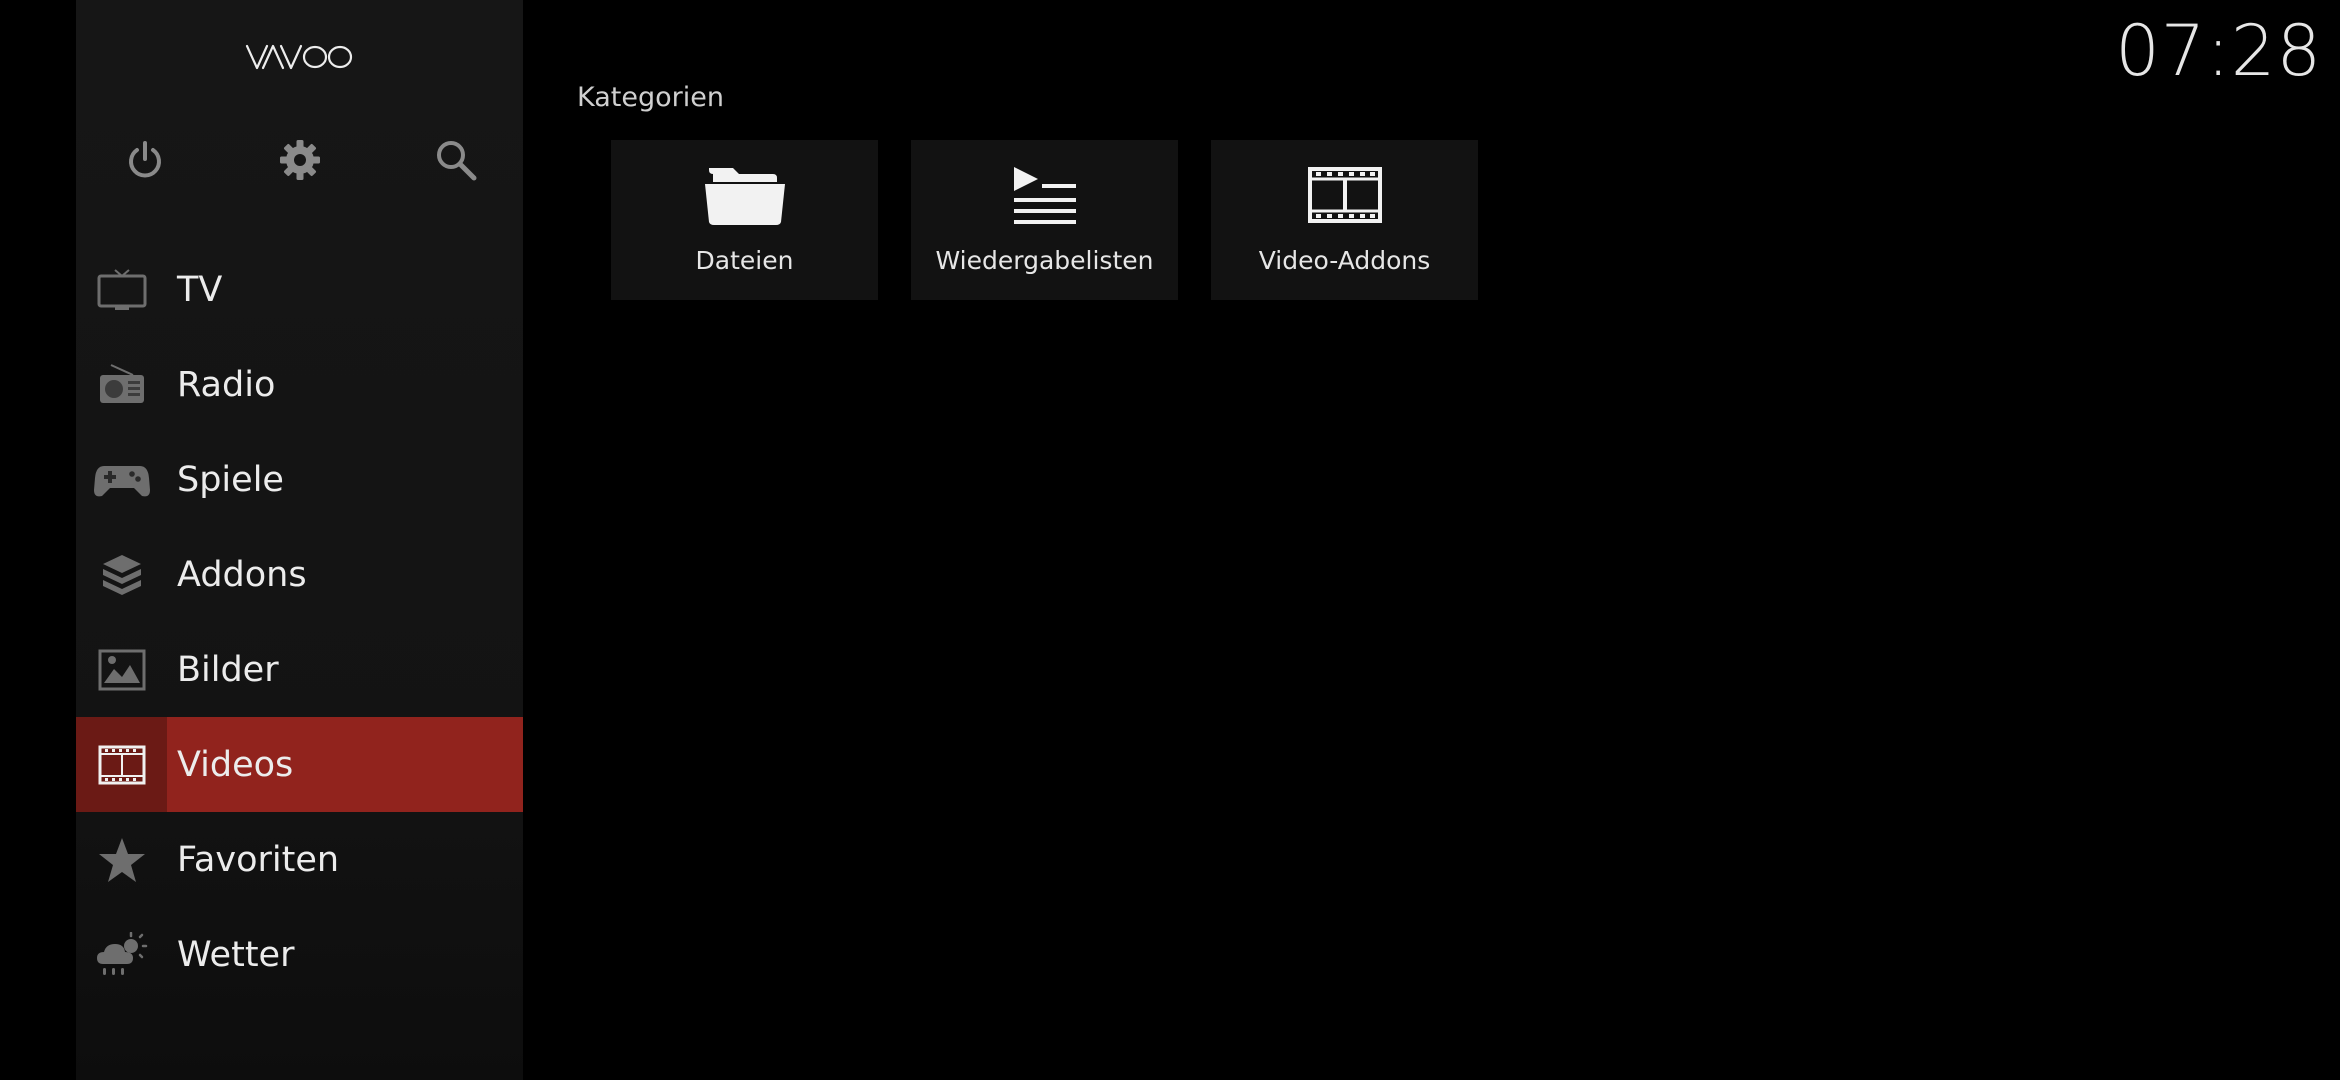 The image size is (2340, 1080). What do you see at coordinates (121, 954) in the screenshot?
I see `weather-icon` at bounding box center [121, 954].